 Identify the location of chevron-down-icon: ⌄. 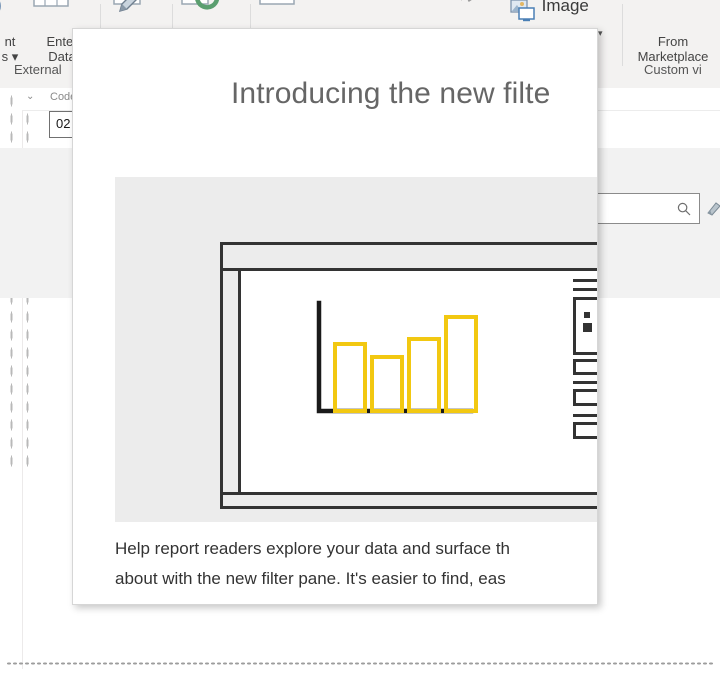
(30, 97).